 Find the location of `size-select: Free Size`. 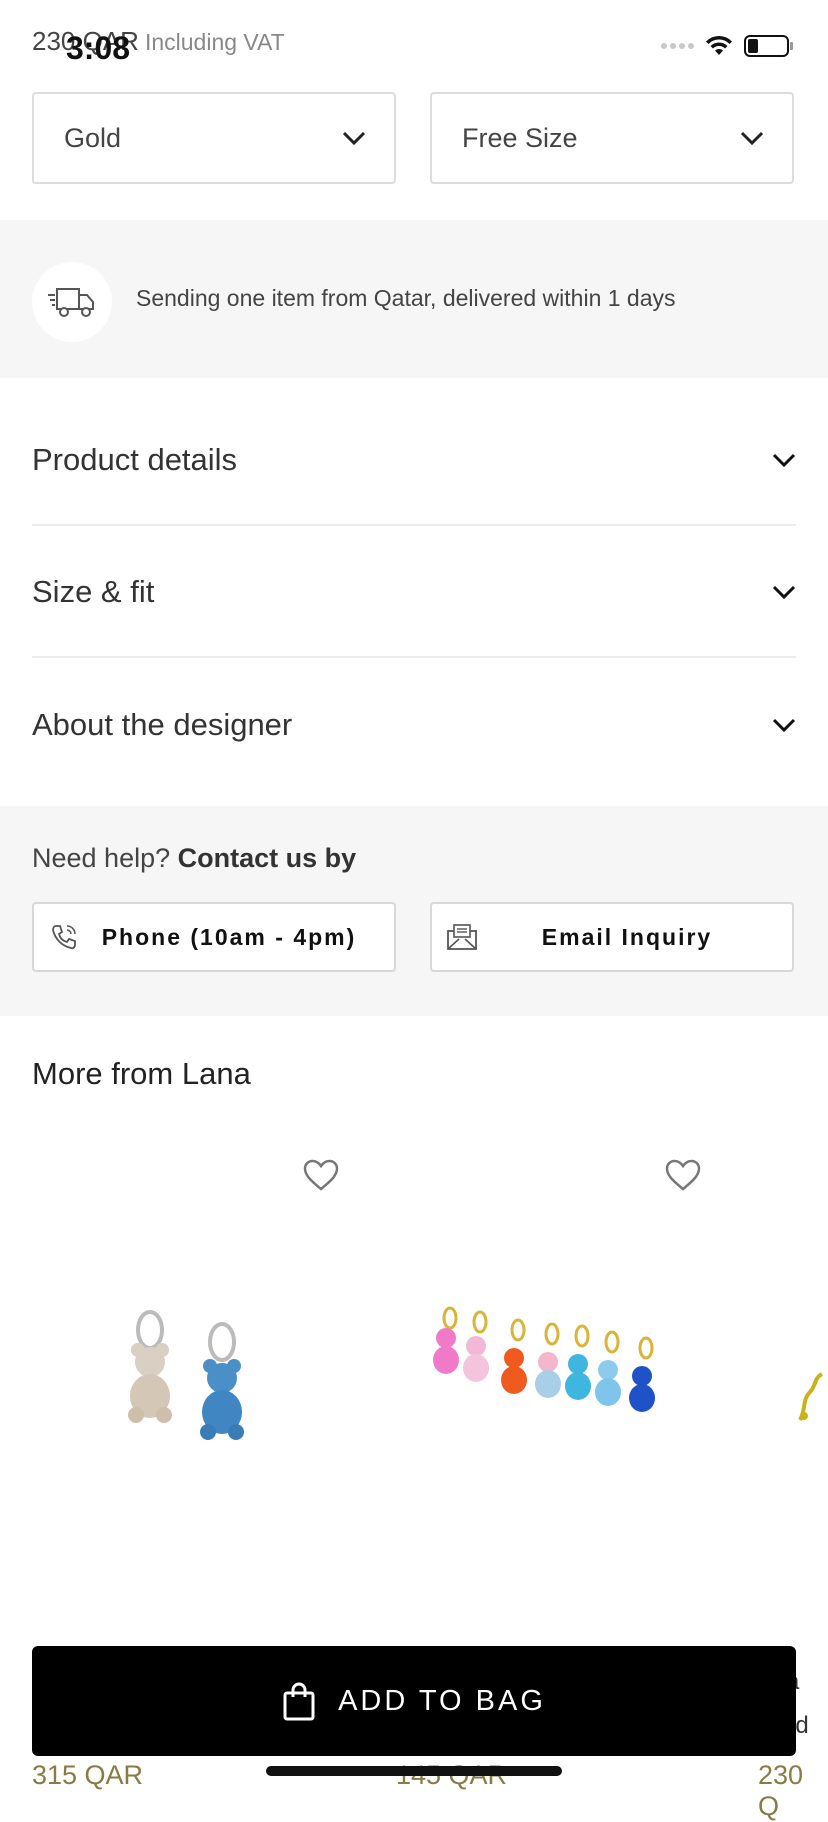

size-select: Free Size is located at coordinates (612, 138).